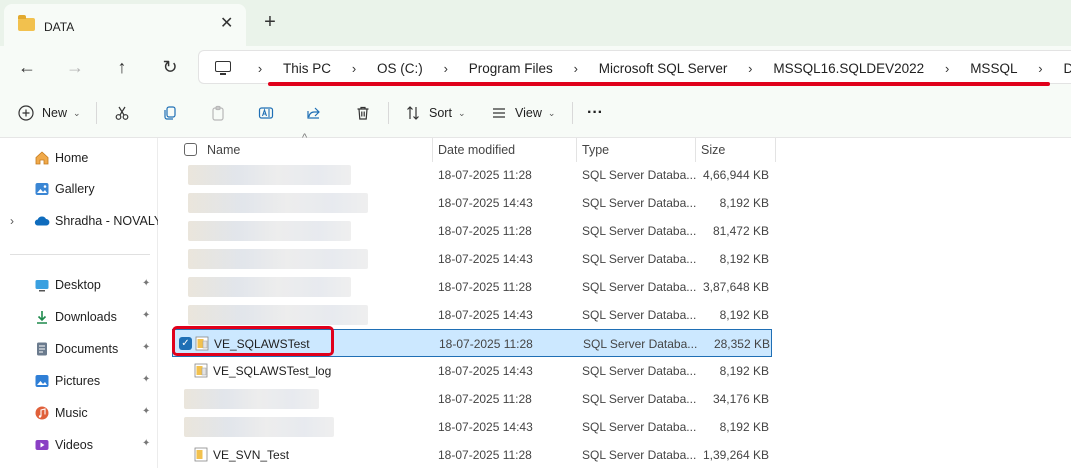 Image resolution: width=1071 pixels, height=468 pixels. What do you see at coordinates (251, 455) in the screenshot?
I see `file-name: VE_SVN_Test` at bounding box center [251, 455].